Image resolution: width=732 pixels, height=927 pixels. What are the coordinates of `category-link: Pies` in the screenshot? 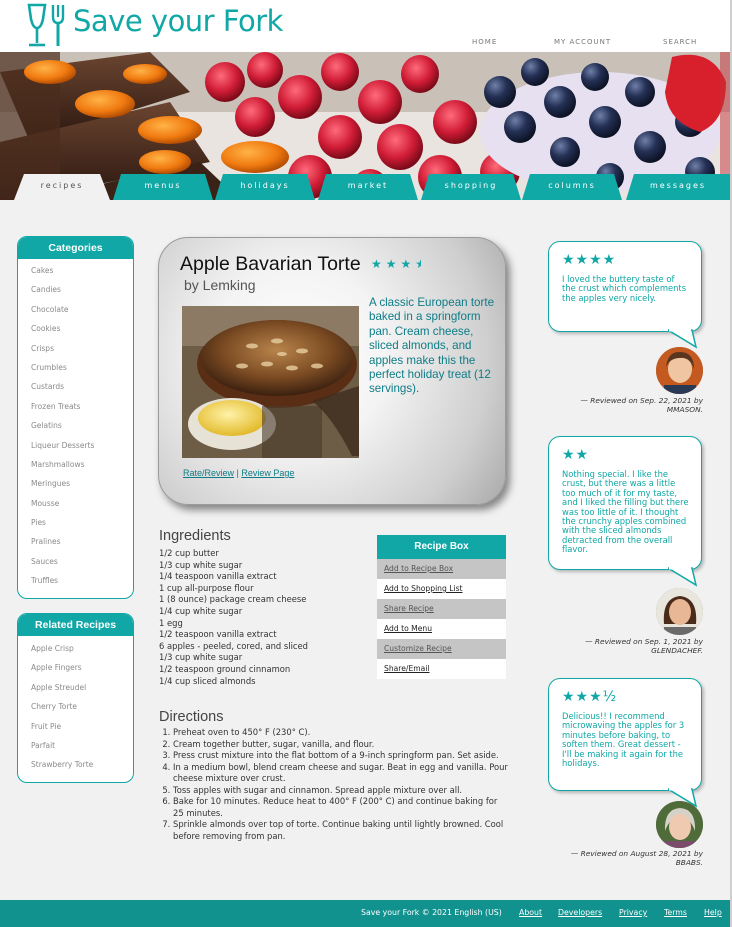 It's located at (82, 522).